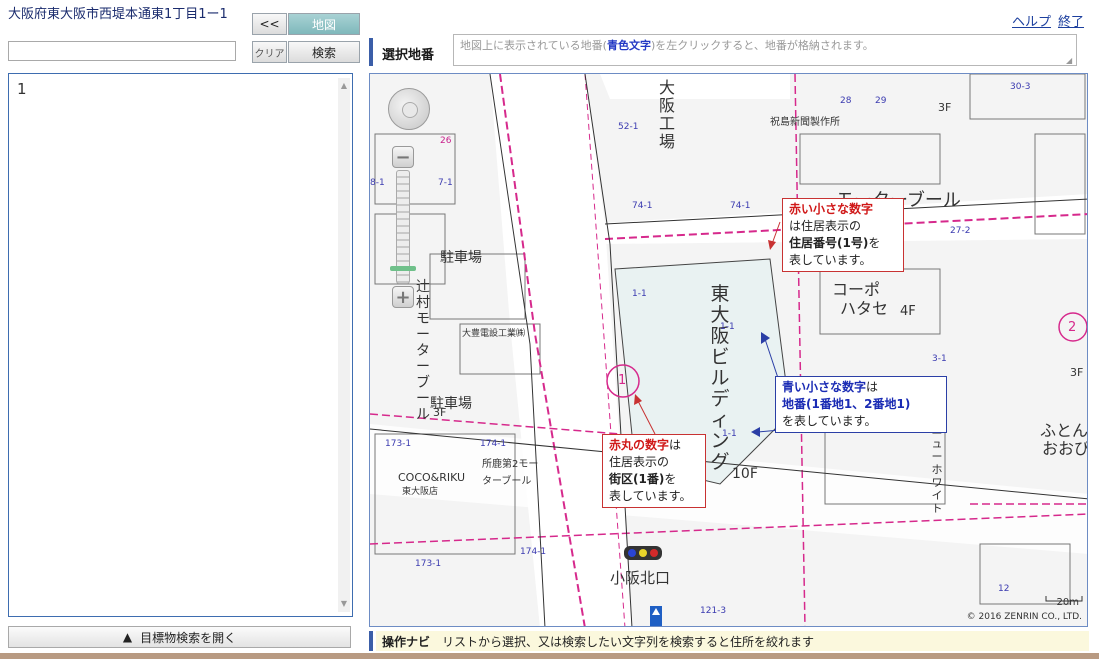 The height and width of the screenshot is (659, 1099). I want to click on map-label-parking: 駐車場, so click(461, 258).